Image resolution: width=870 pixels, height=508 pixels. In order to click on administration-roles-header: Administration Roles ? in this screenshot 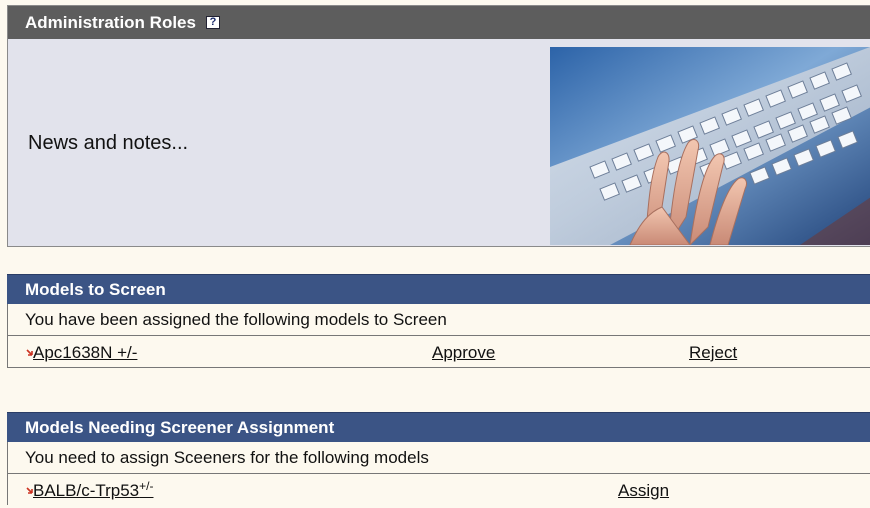, I will do `click(439, 22)`.